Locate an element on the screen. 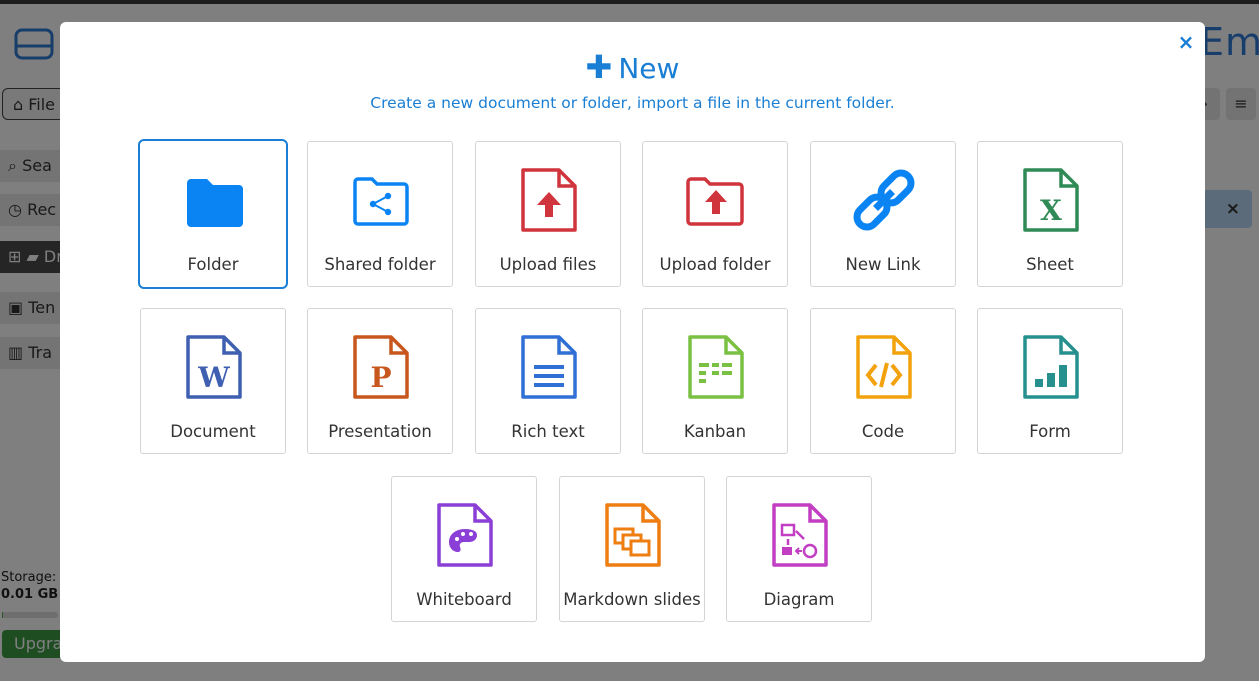  tile-sheet: X Sheet is located at coordinates (1050, 214).